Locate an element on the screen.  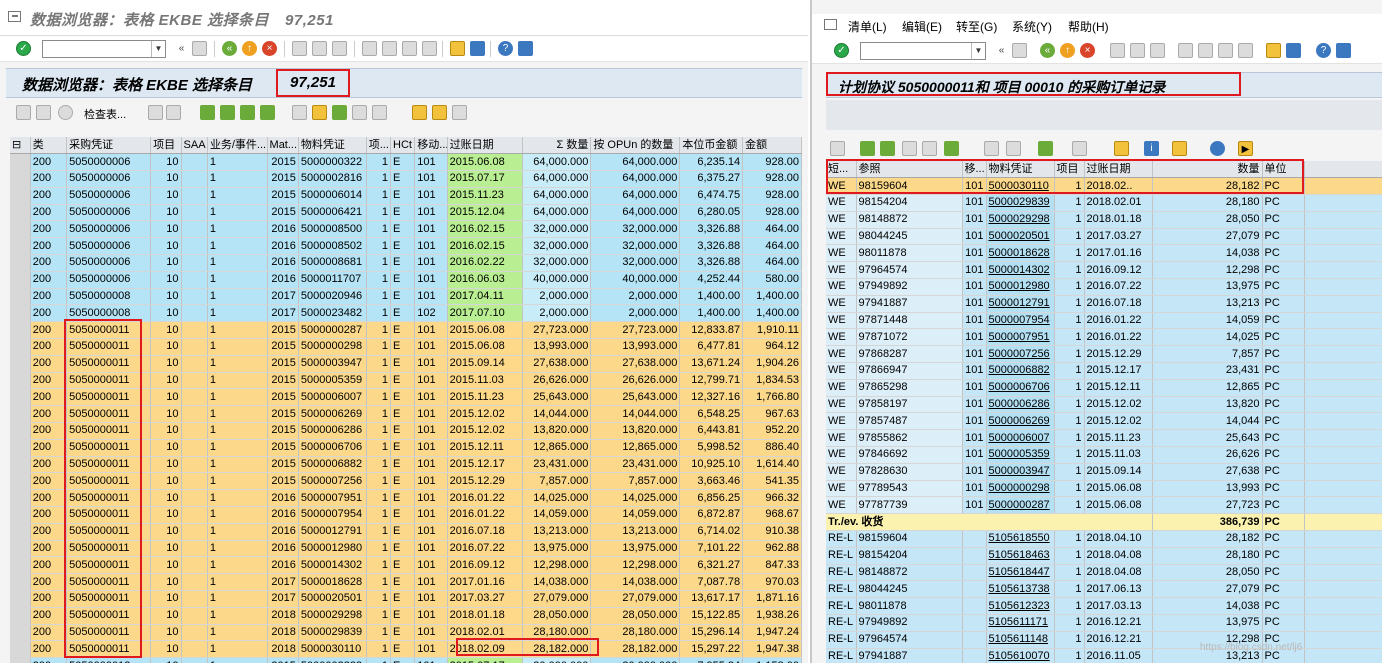
column-header: 项目 is located at coordinates (166, 146).